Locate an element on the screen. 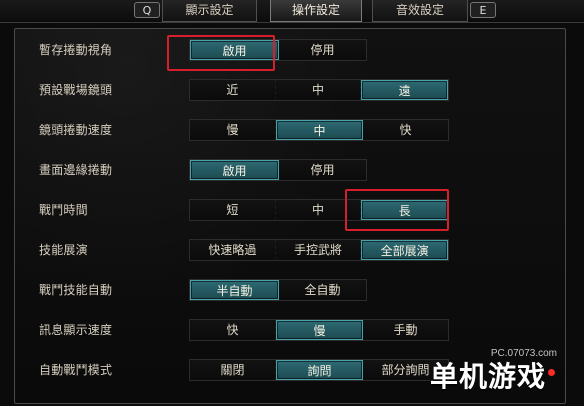  tab-control-settings: 操作設定 is located at coordinates (316, 11).